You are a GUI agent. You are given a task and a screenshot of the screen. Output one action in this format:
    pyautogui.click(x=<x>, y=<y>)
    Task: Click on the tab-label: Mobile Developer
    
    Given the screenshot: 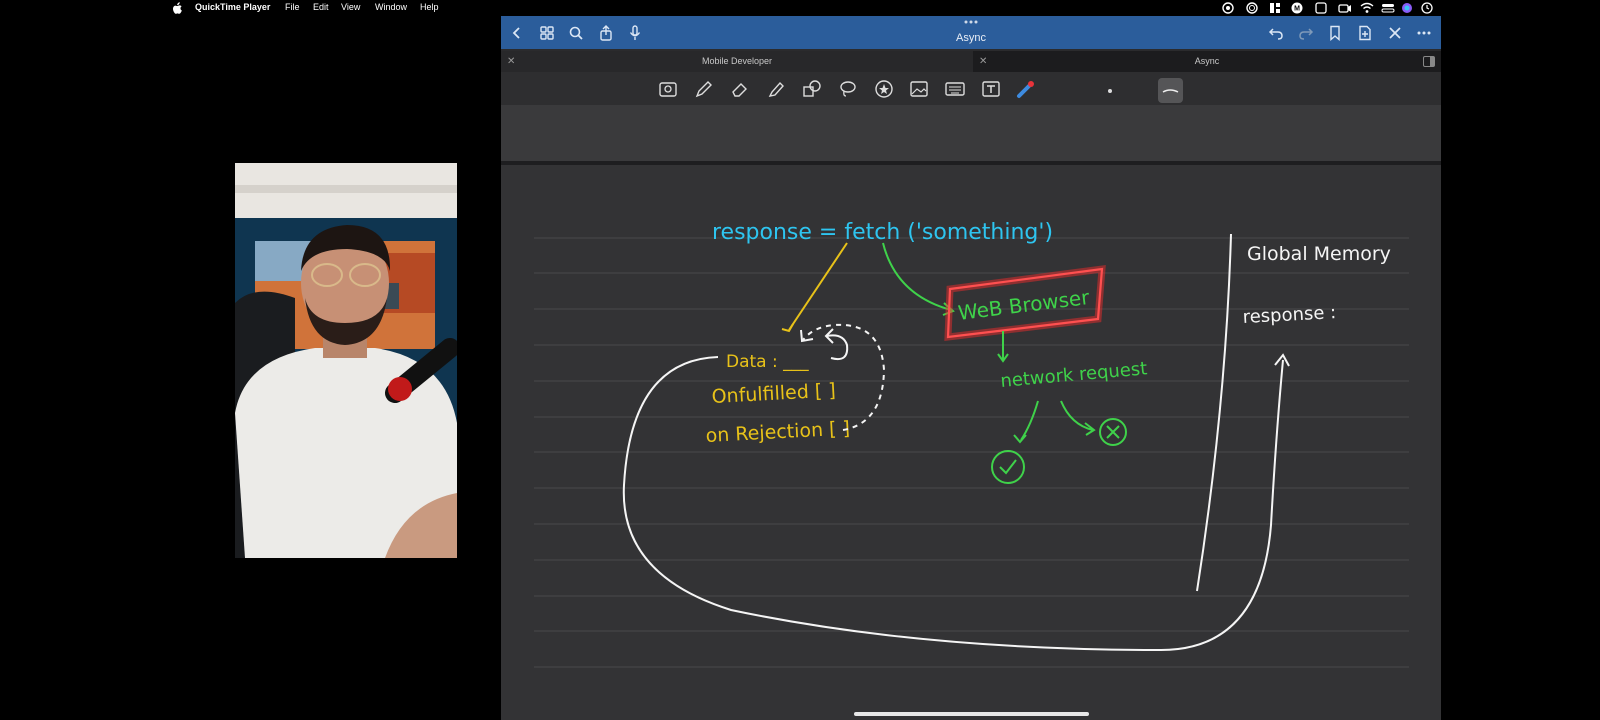 What is the action you would take?
    pyautogui.click(x=737, y=61)
    